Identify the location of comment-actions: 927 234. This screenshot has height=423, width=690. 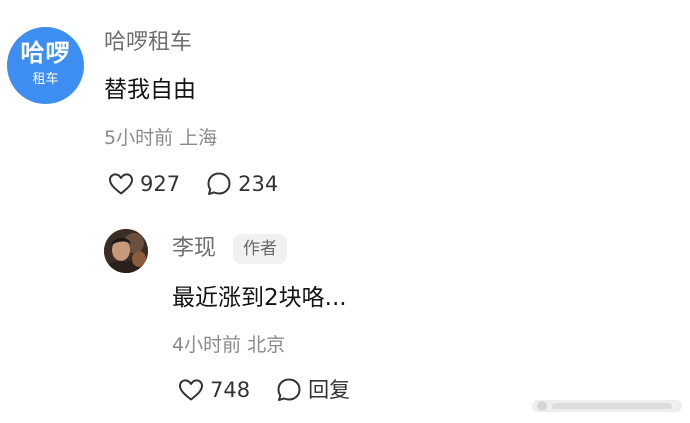
(193, 184).